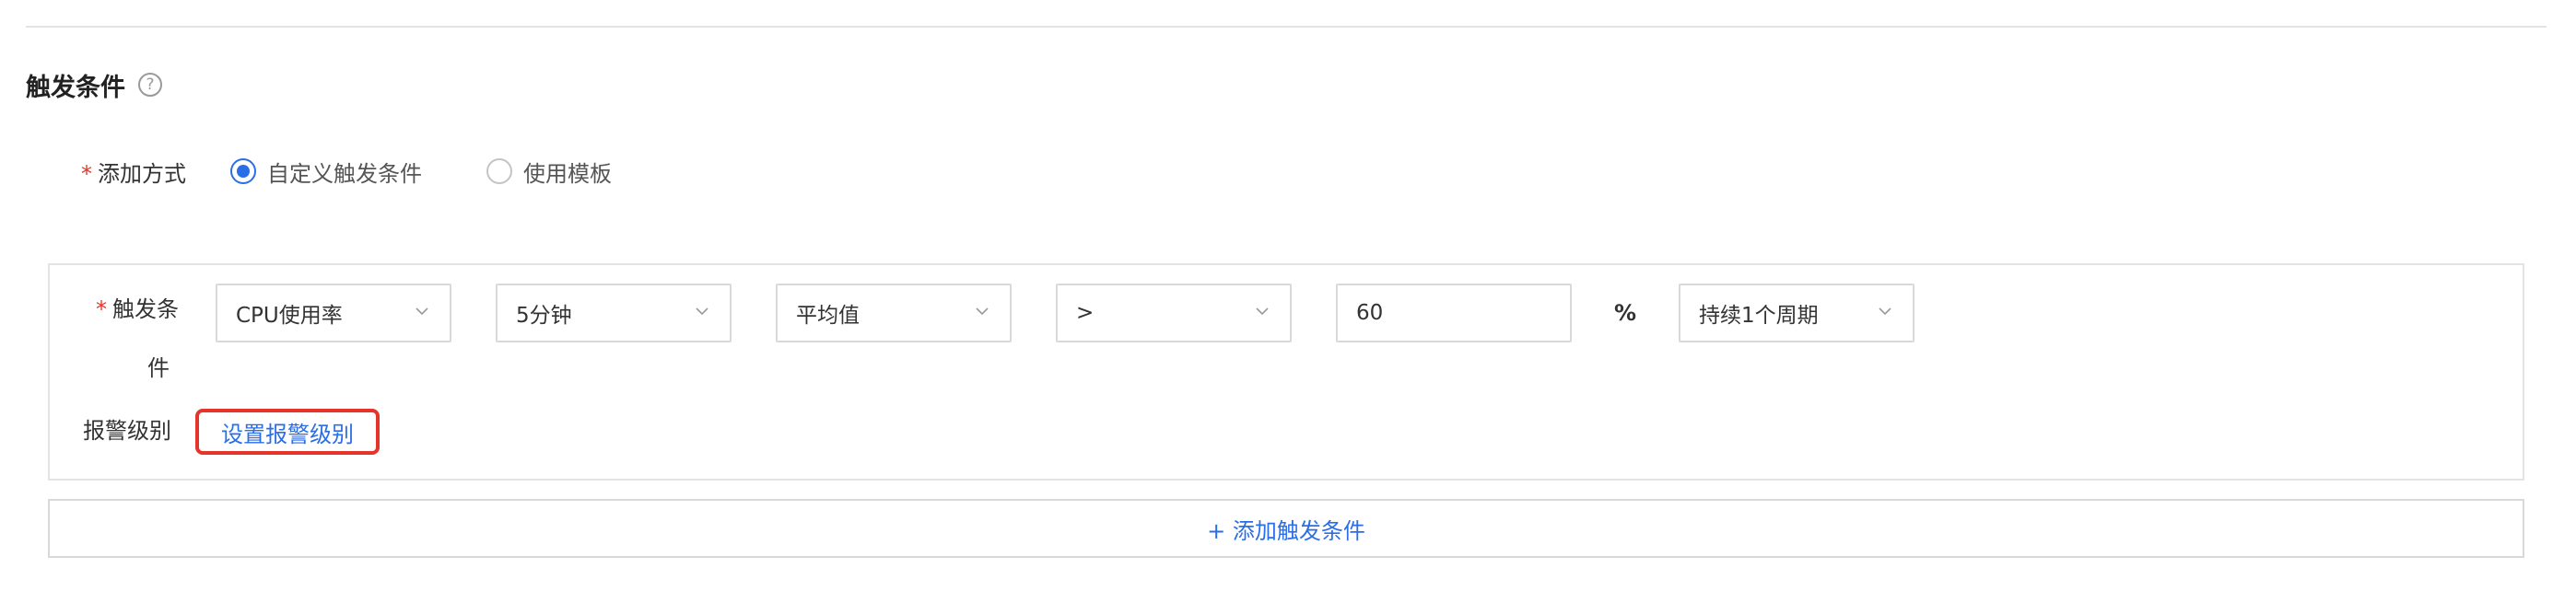  I want to click on section-title: 触发条件 ?, so click(94, 84).